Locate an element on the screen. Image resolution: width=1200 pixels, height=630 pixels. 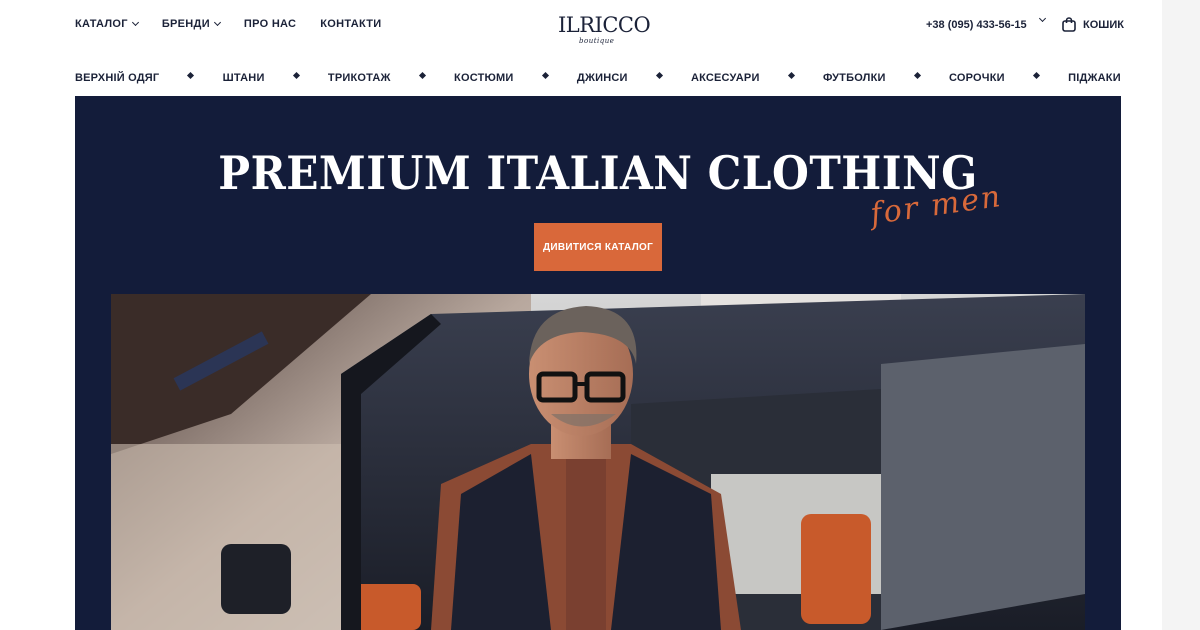
category-suits: КОСТЮМИ is located at coordinates (483, 78).